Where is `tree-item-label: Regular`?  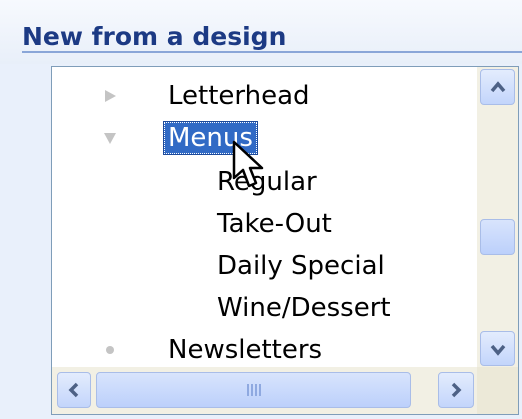 tree-item-label: Regular is located at coordinates (267, 182).